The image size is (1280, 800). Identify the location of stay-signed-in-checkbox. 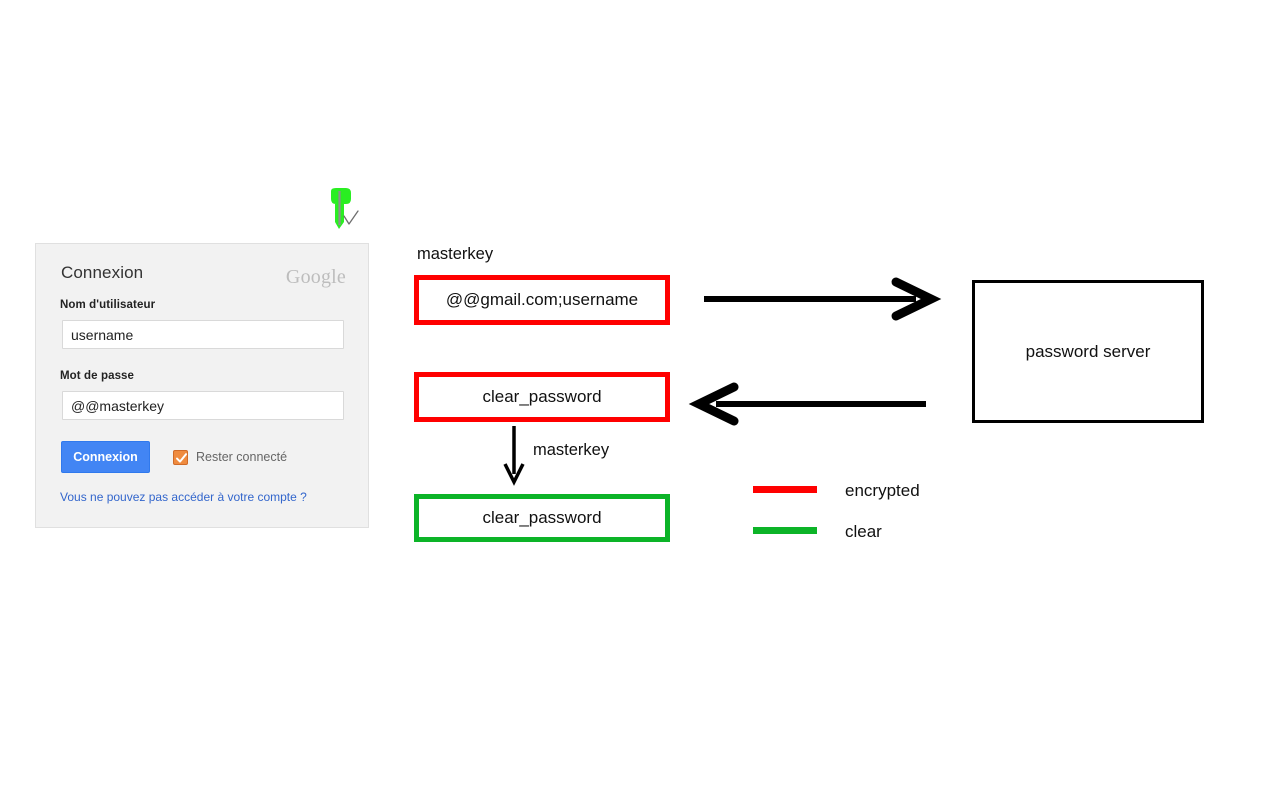
(180, 457).